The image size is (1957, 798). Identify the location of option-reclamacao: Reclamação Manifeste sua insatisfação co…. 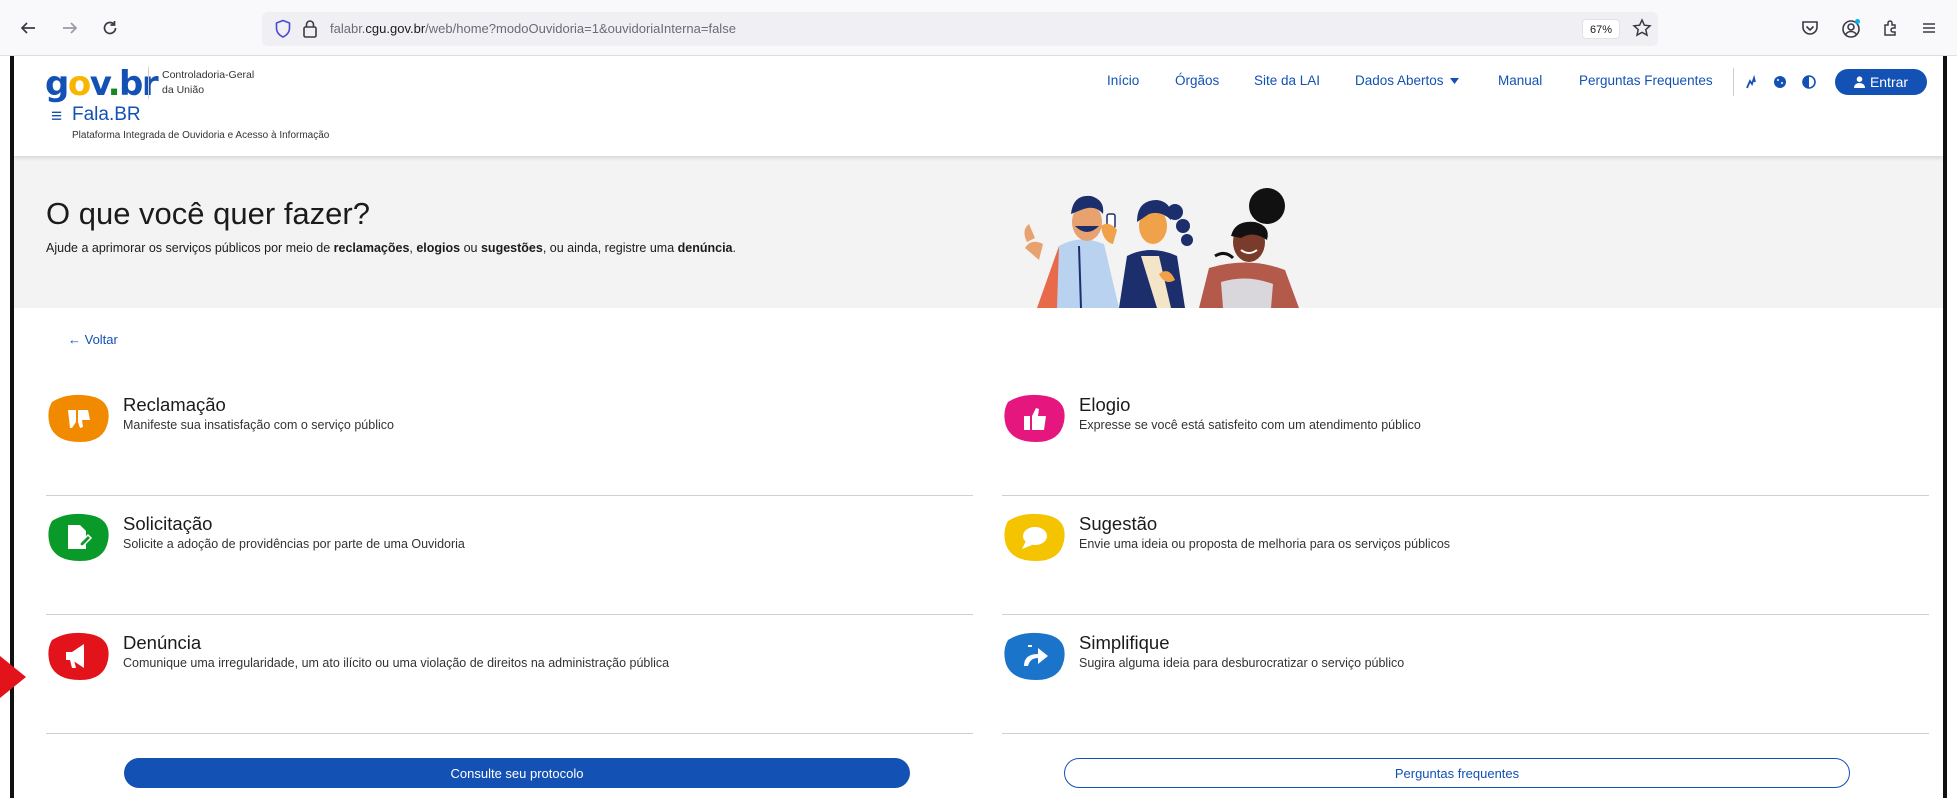
(509, 437).